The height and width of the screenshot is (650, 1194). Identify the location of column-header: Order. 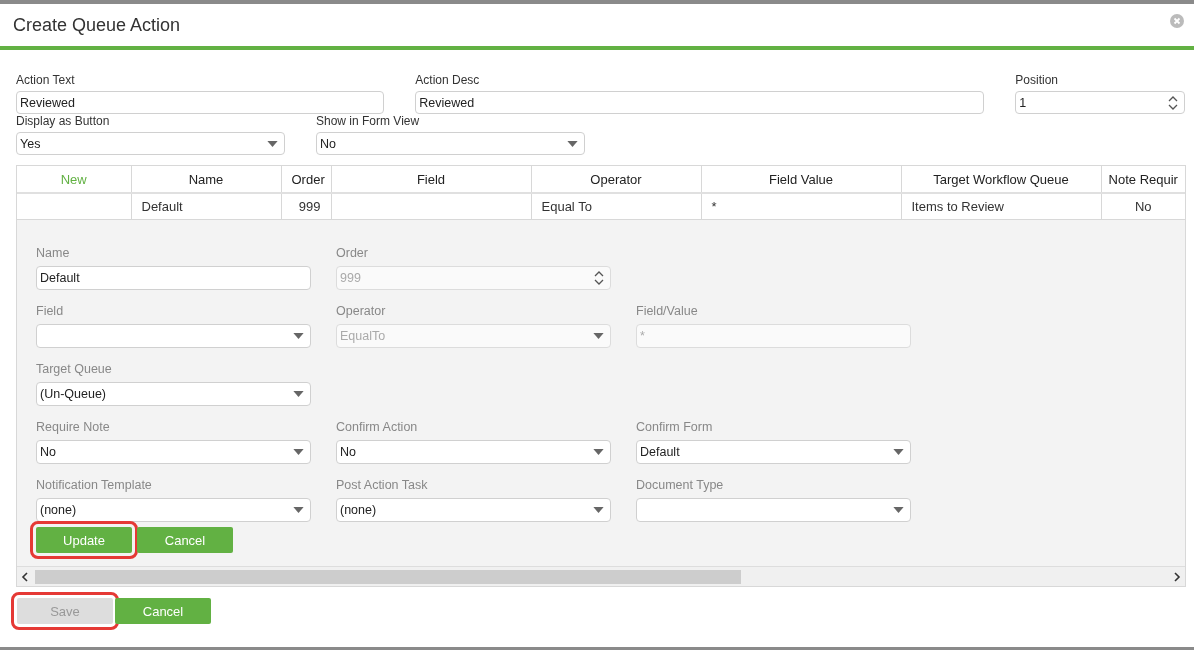
(306, 179).